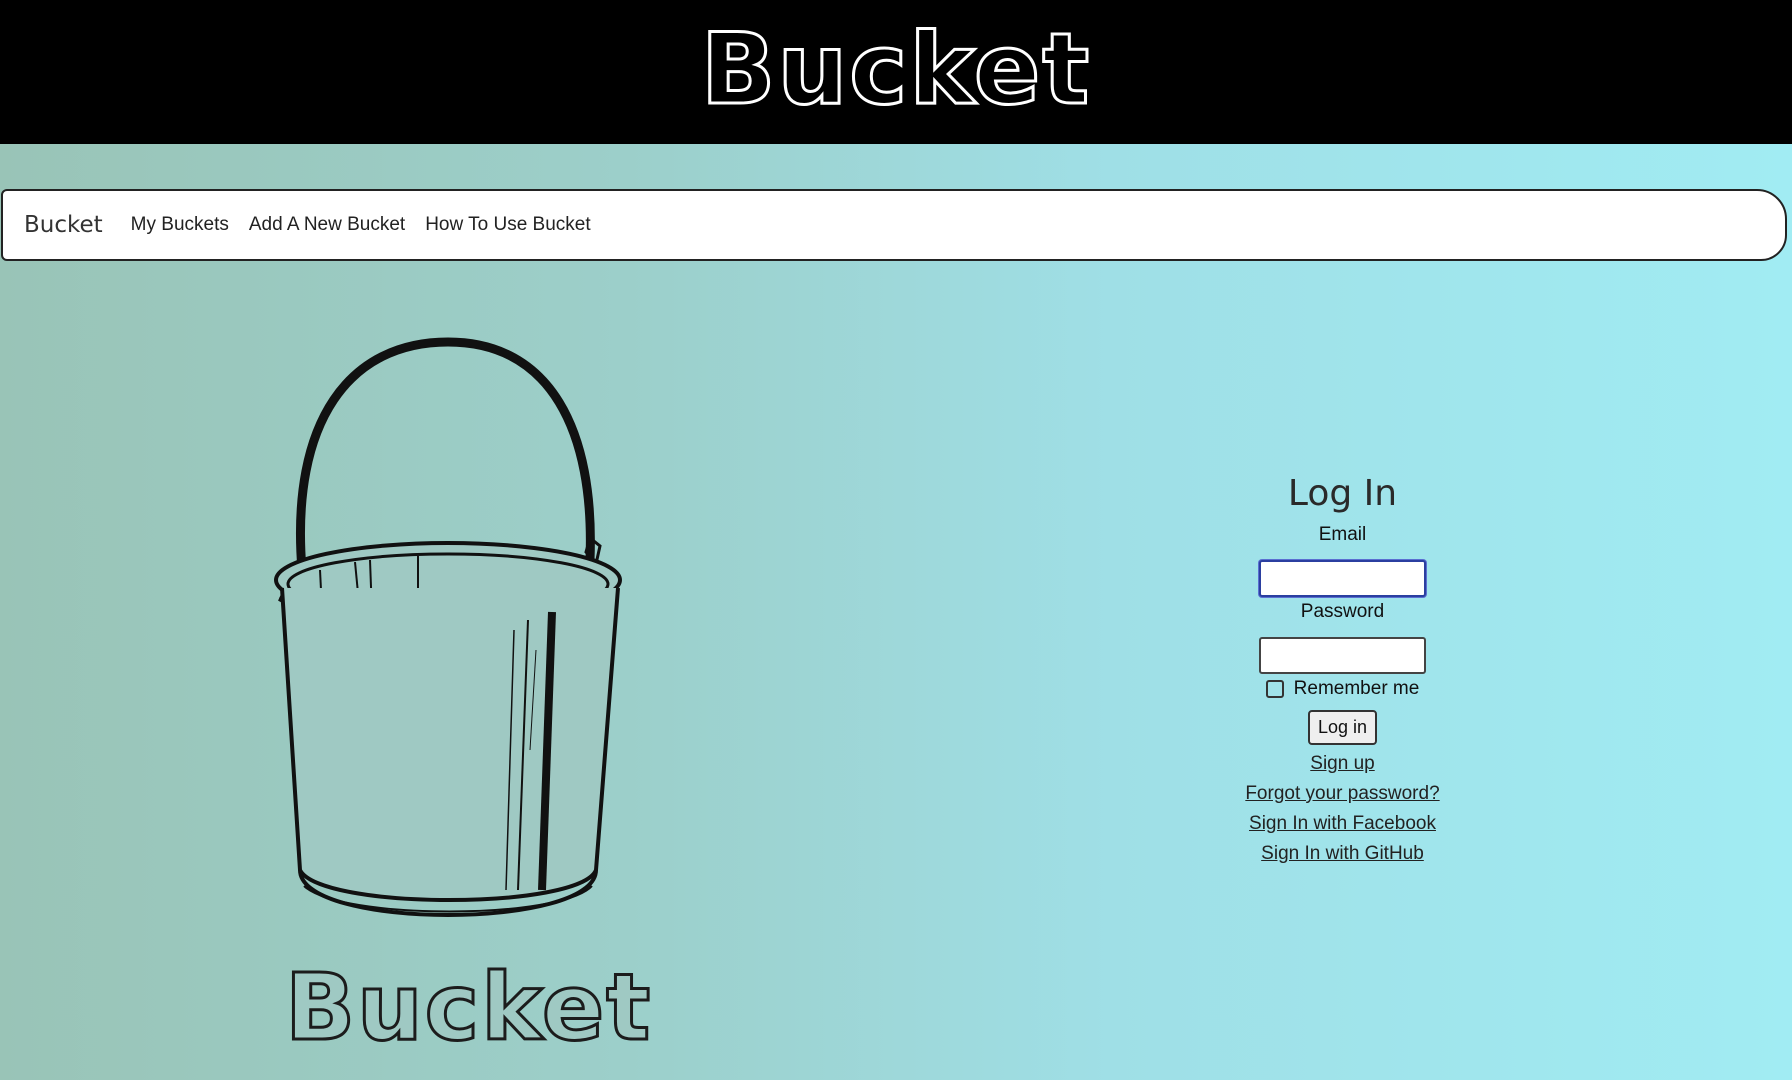 The height and width of the screenshot is (1080, 1792). I want to click on nav-link-how-to-use: How To Use Bucket, so click(507, 225).